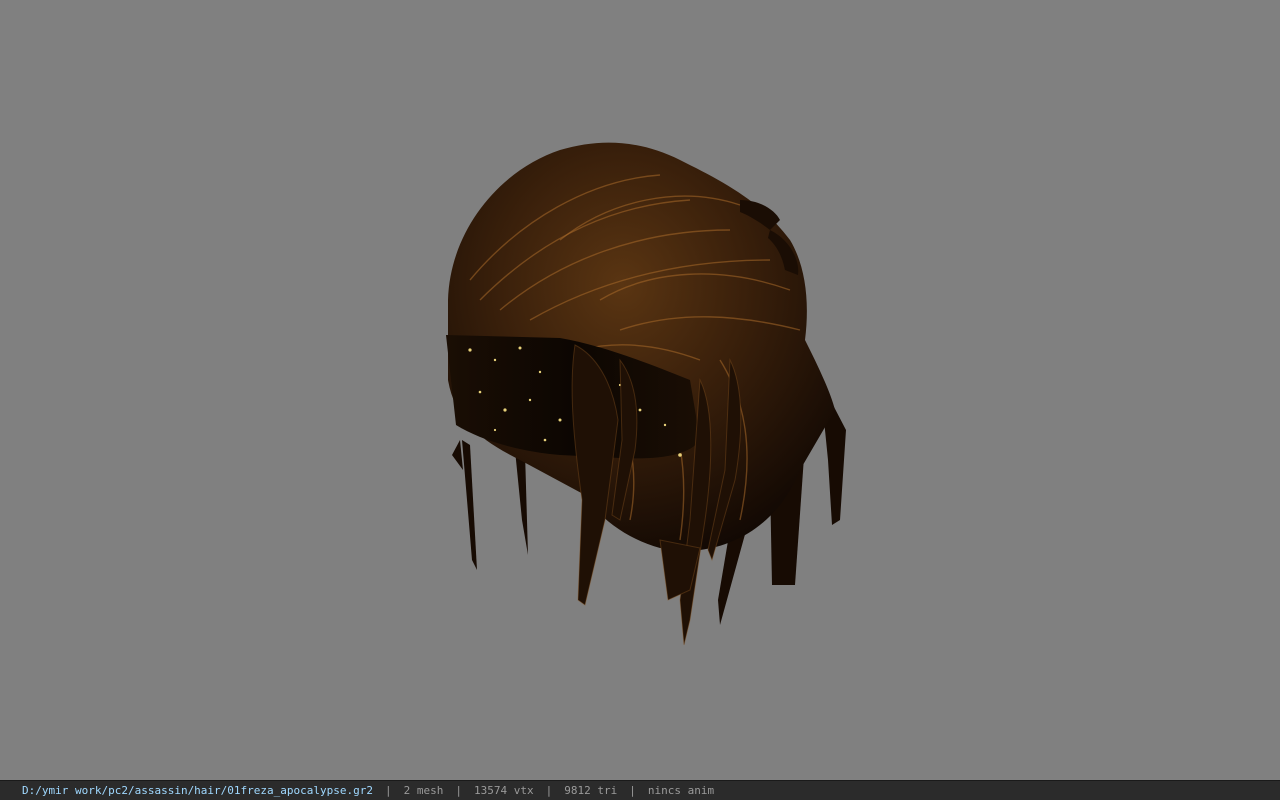 The width and height of the screenshot is (1280, 800). Describe the element at coordinates (681, 790) in the screenshot. I see `anim-status: nincs anim` at that location.